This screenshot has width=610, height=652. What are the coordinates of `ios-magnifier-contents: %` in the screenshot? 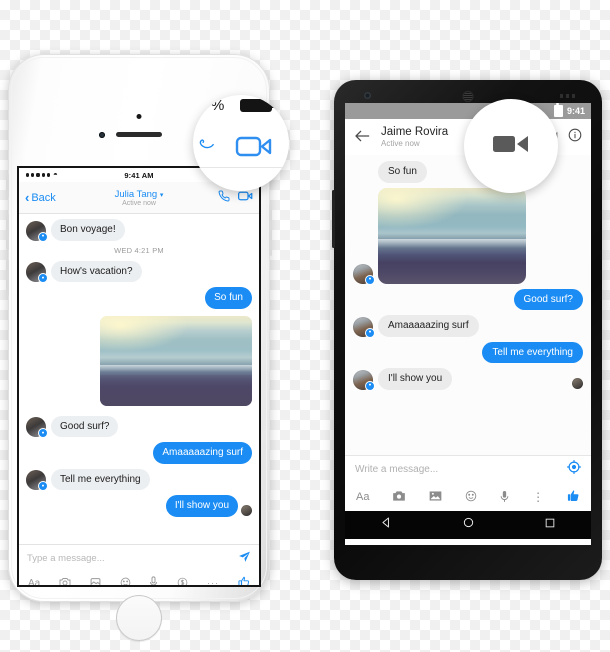 It's located at (241, 143).